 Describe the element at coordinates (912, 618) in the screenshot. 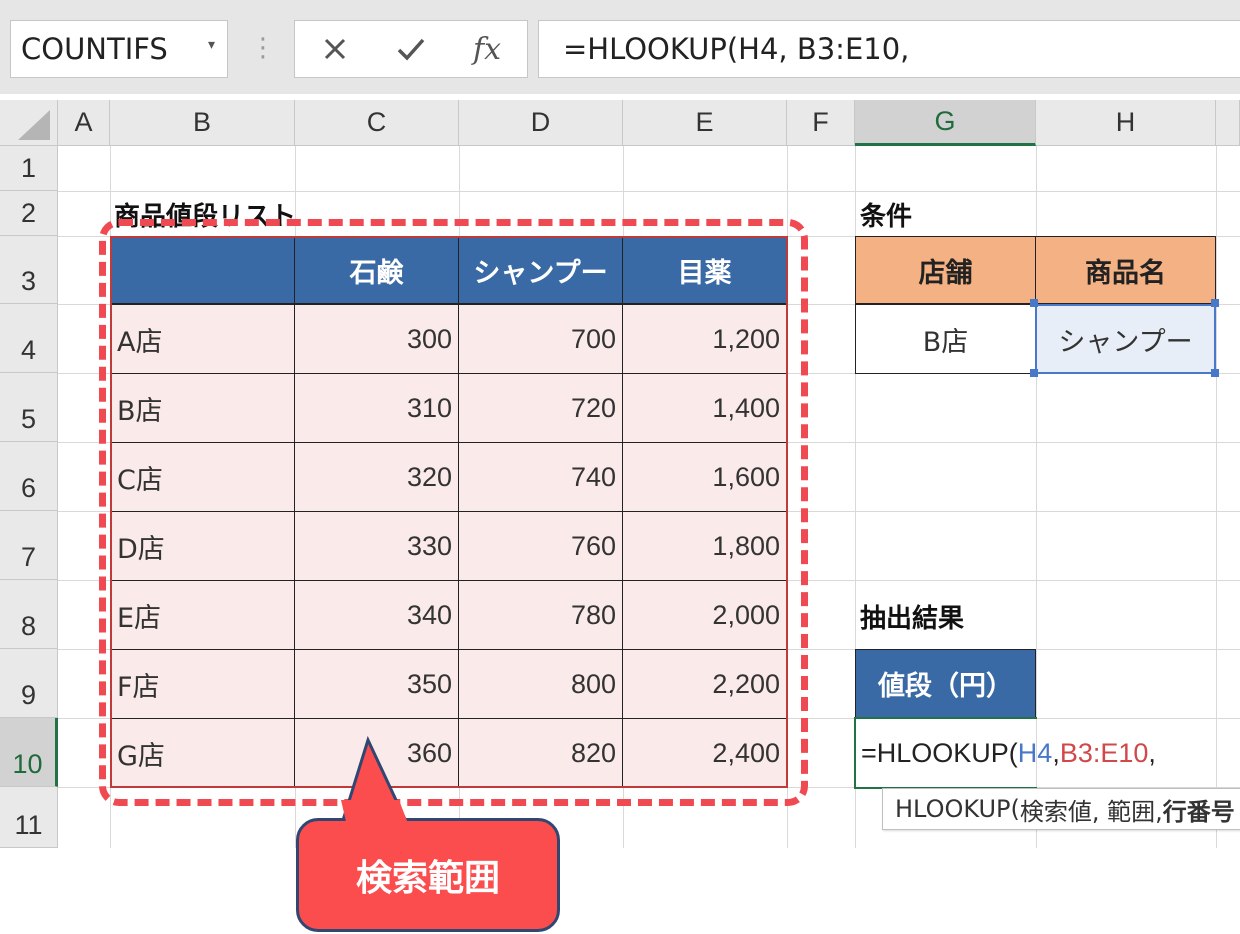

I see `result-title: 抽出結果` at that location.